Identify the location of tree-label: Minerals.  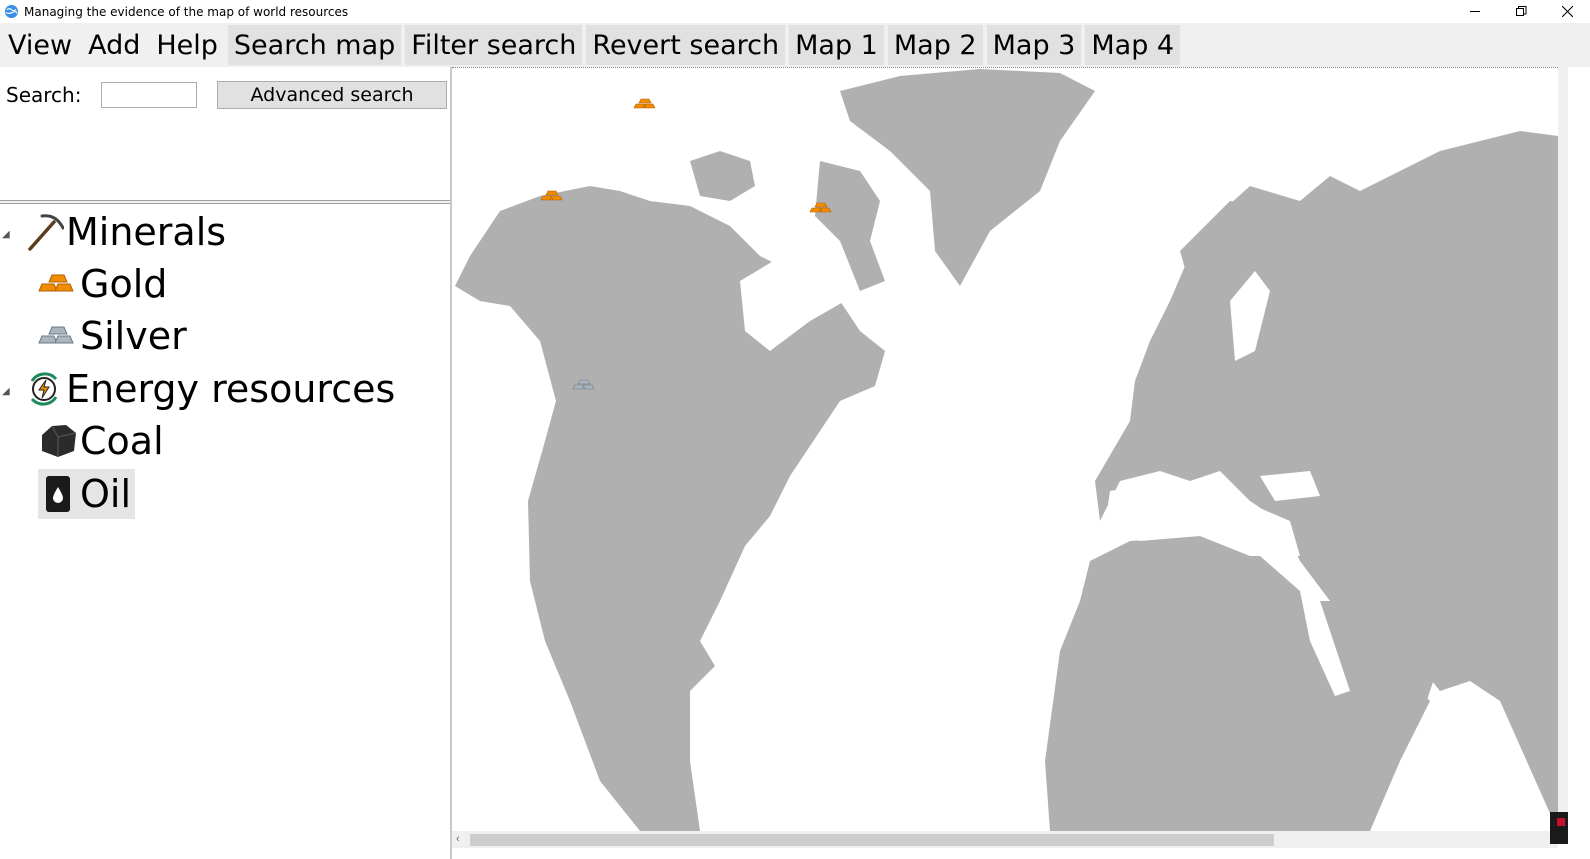
(146, 232).